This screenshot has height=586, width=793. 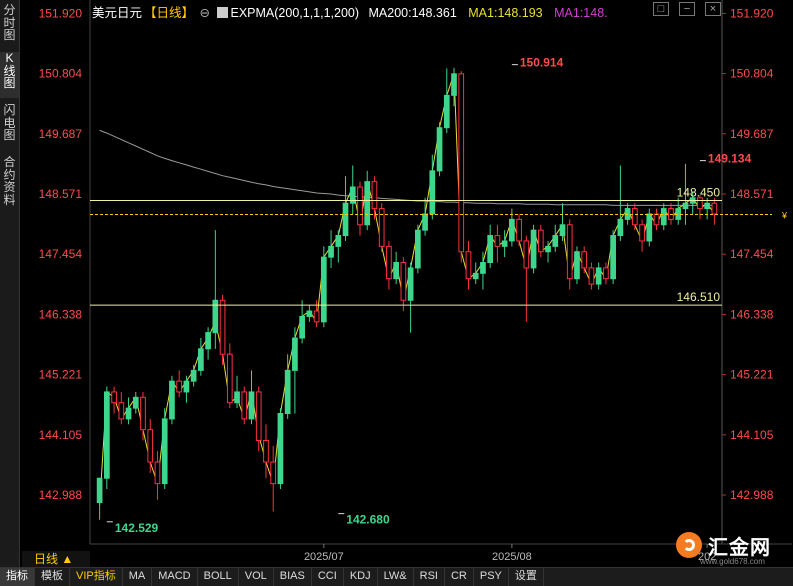 What do you see at coordinates (9, 126) in the screenshot?
I see `tab-flash-chart: 闪电图` at bounding box center [9, 126].